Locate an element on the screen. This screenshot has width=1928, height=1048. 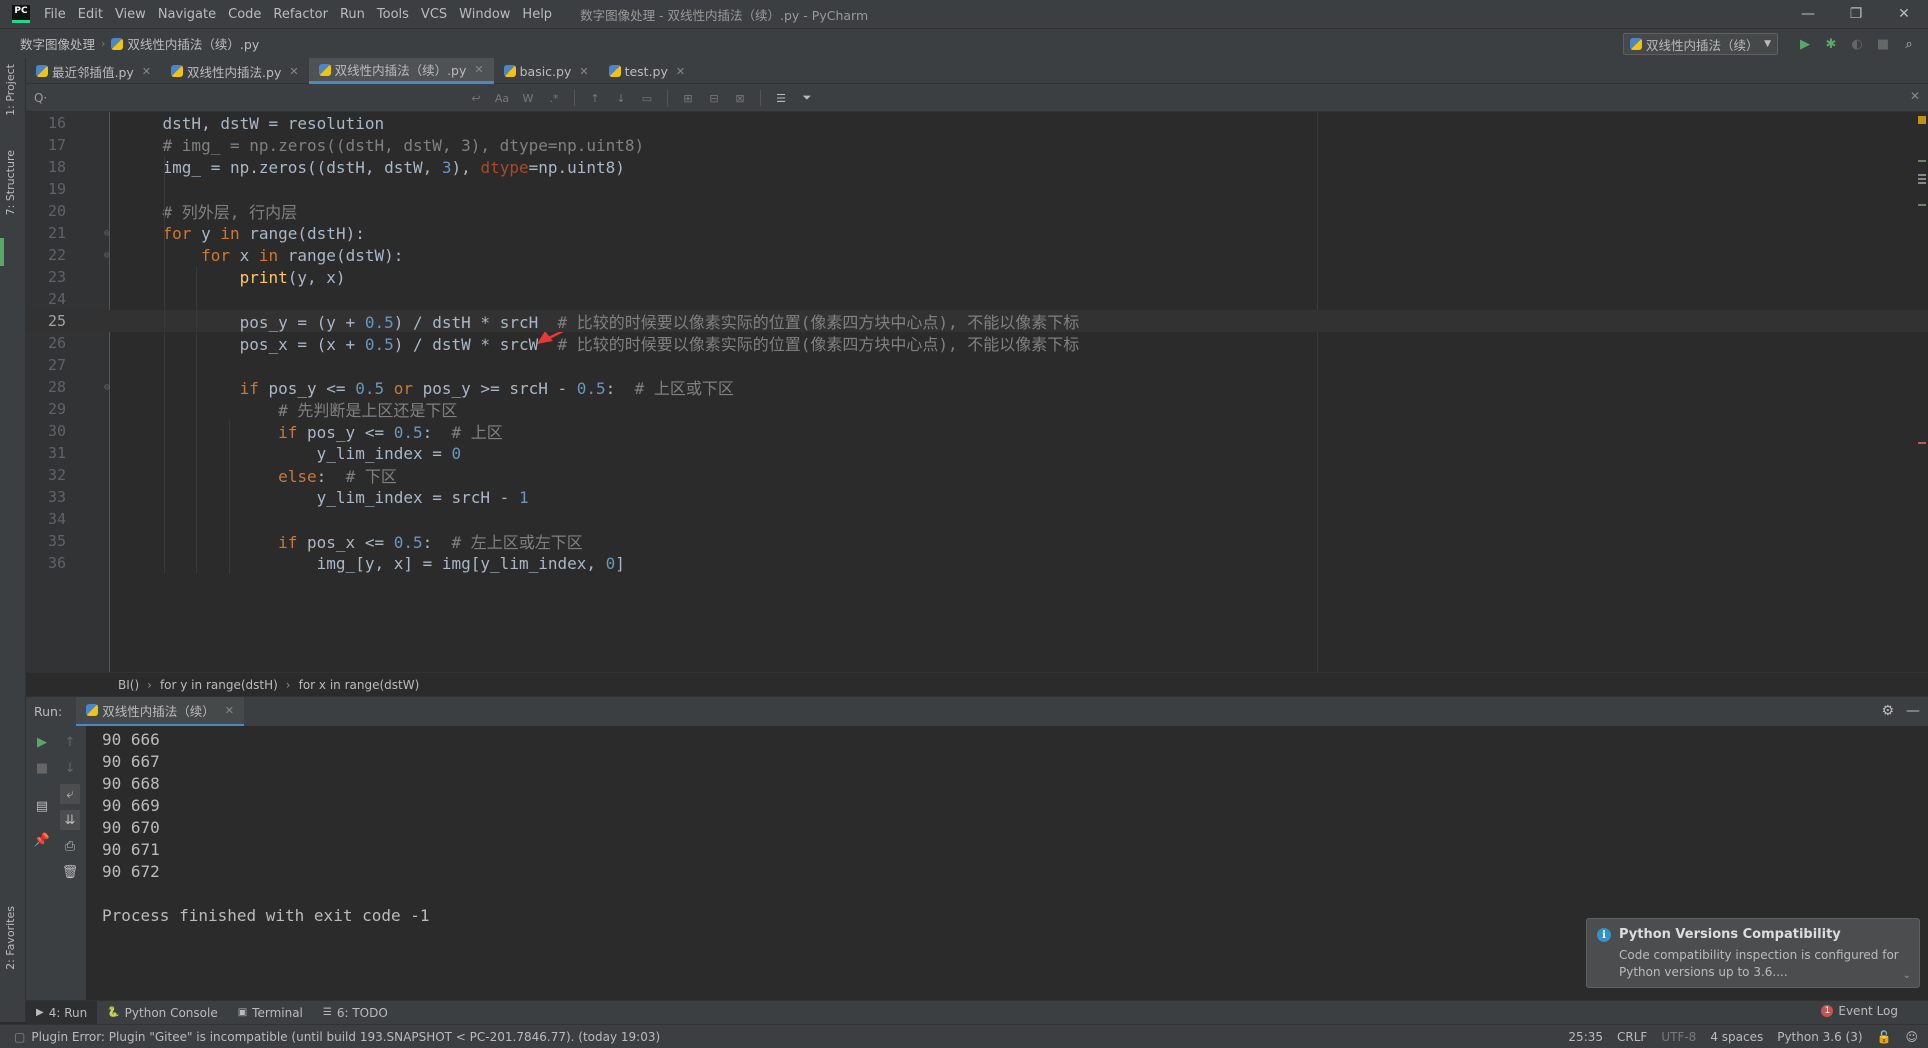
editor-breadcrumb-item: BI() is located at coordinates (128, 685).